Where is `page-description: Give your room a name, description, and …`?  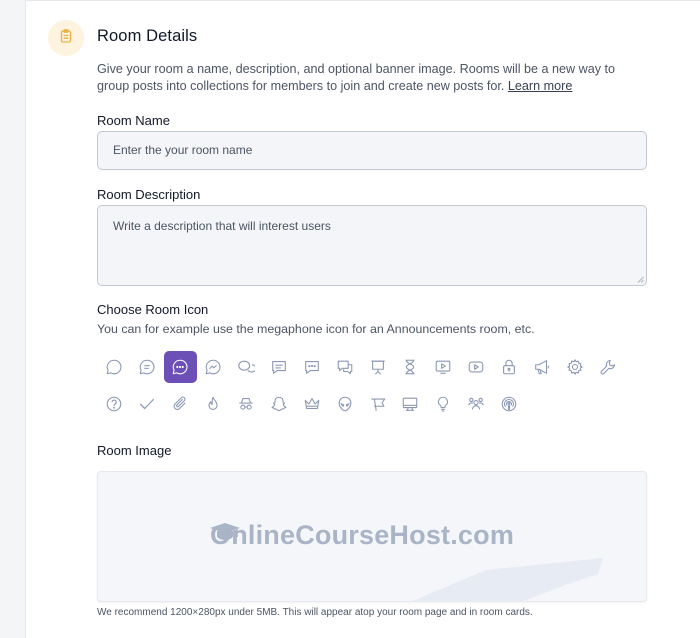 page-description: Give your room a name, description, and … is located at coordinates (367, 78).